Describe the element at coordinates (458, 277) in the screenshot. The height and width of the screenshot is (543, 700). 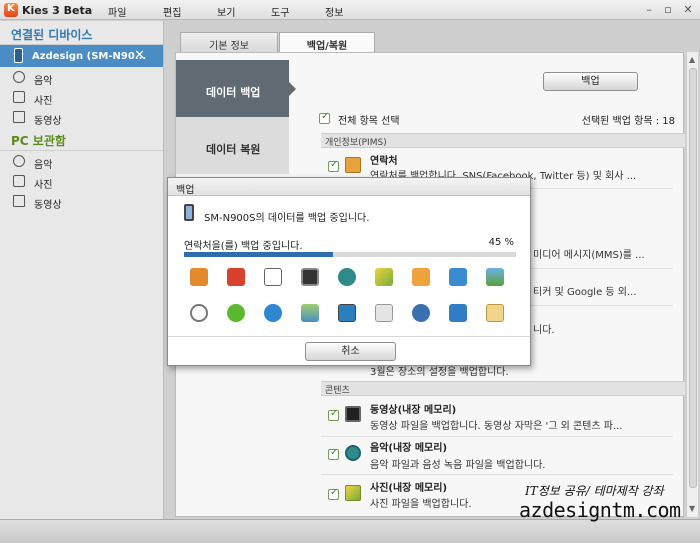
I see `call-log-icon` at that location.